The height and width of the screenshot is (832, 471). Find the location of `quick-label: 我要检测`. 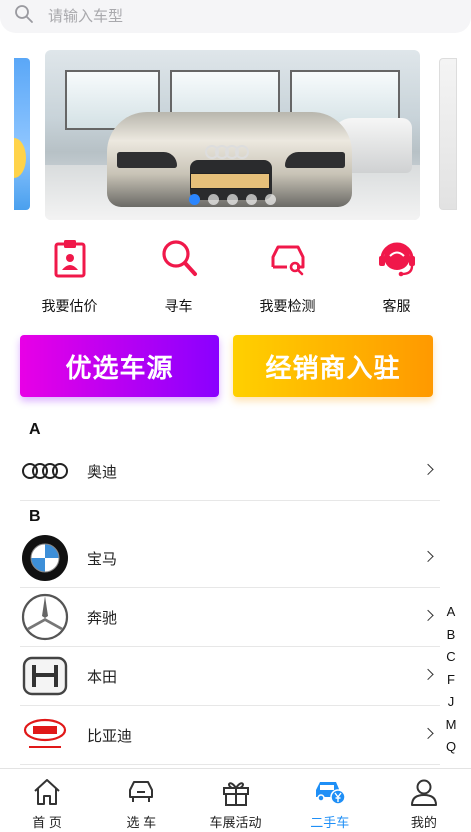

quick-label: 我要检测 is located at coordinates (287, 306).